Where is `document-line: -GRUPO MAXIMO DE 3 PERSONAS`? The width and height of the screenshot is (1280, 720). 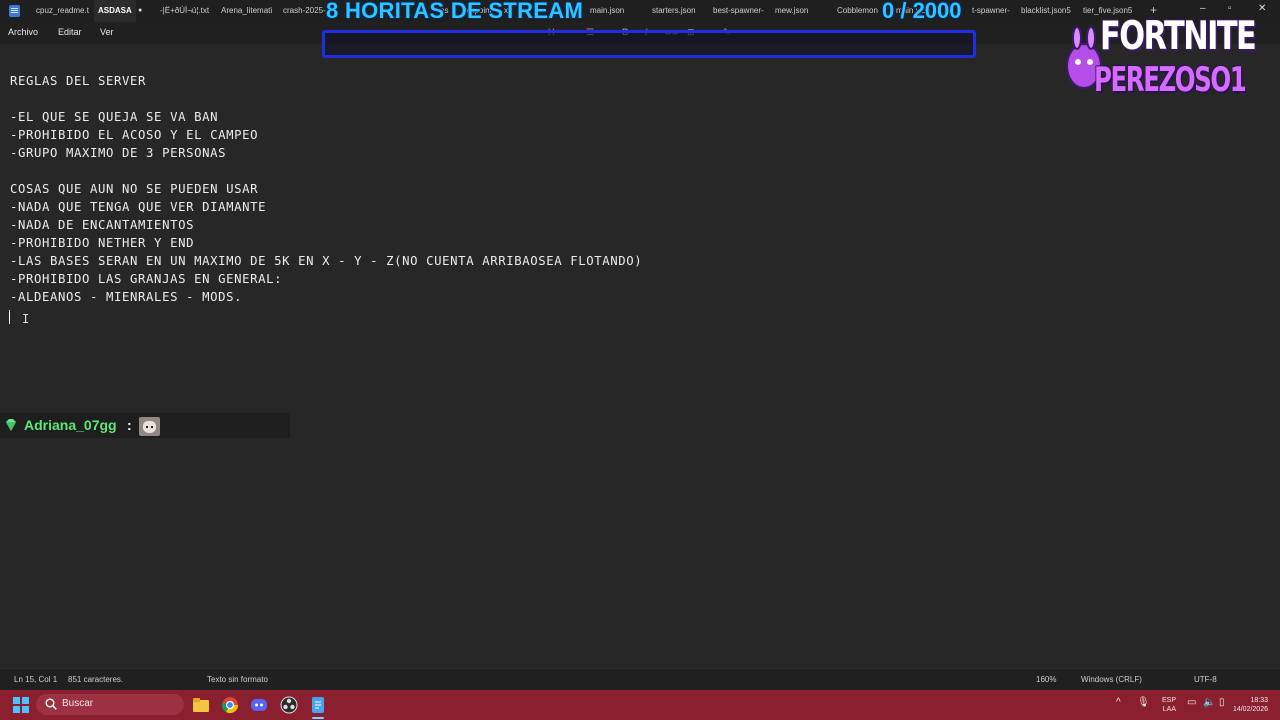
document-line: -GRUPO MAXIMO DE 3 PERSONAS is located at coordinates (118, 153).